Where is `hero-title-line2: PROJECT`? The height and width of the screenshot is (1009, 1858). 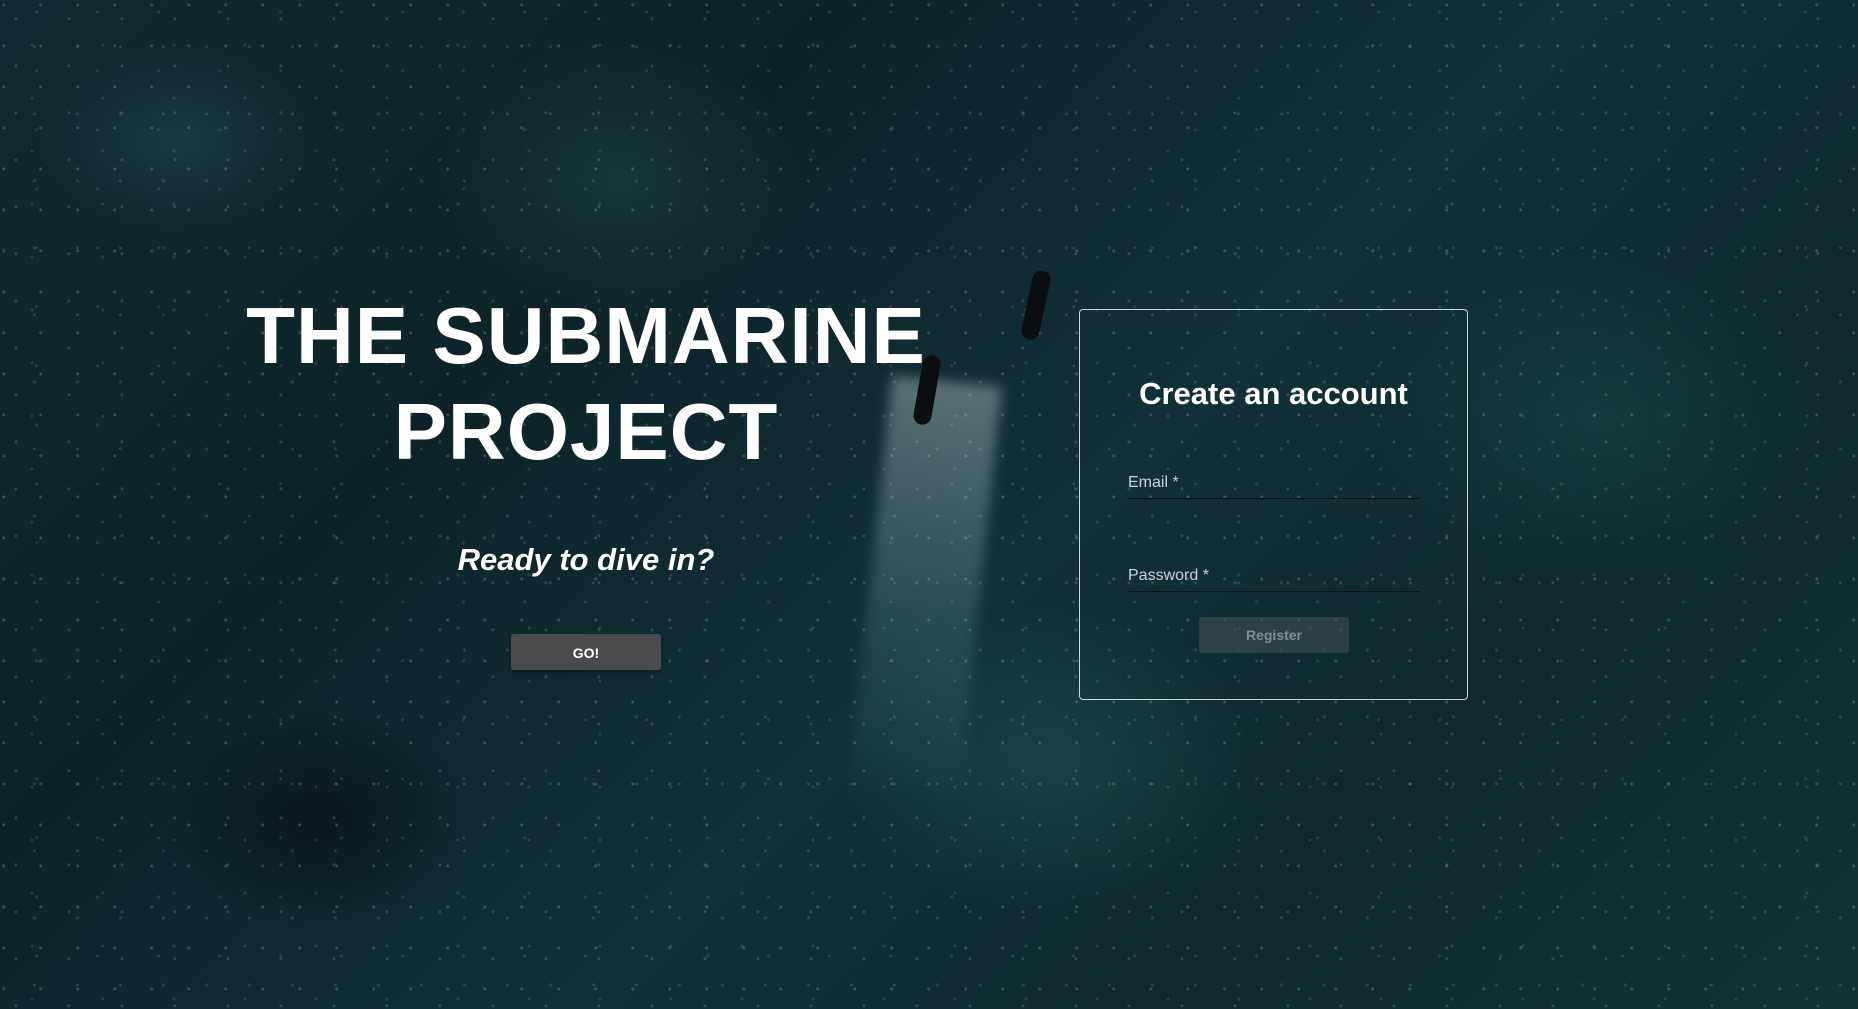
hero-title-line2: PROJECT is located at coordinates (586, 431).